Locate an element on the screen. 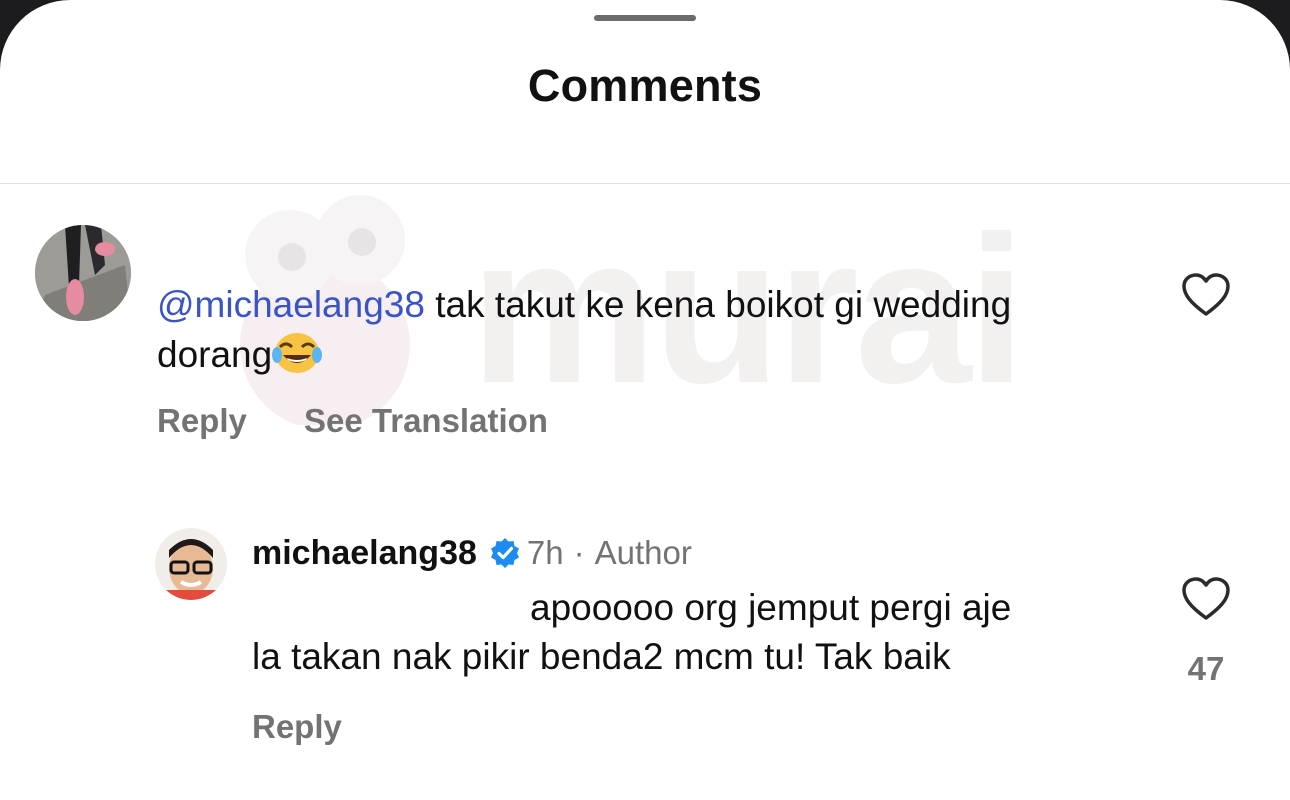 Image resolution: width=1290 pixels, height=800 pixels. timestamp: 7h is located at coordinates (545, 552).